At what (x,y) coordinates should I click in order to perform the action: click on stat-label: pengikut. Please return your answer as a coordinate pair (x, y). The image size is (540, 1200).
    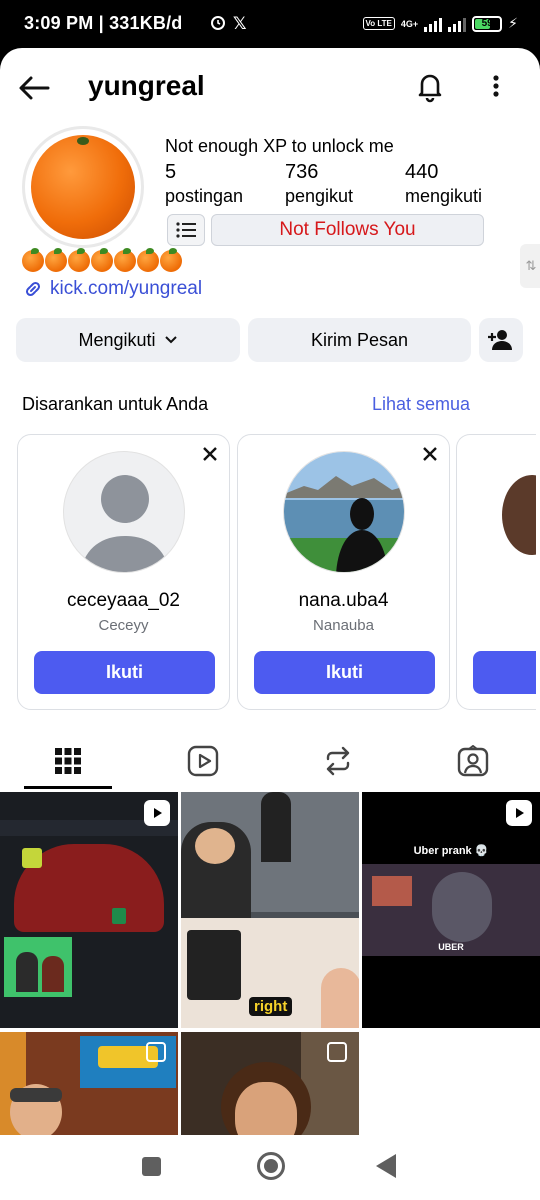
    Looking at the image, I should click on (319, 196).